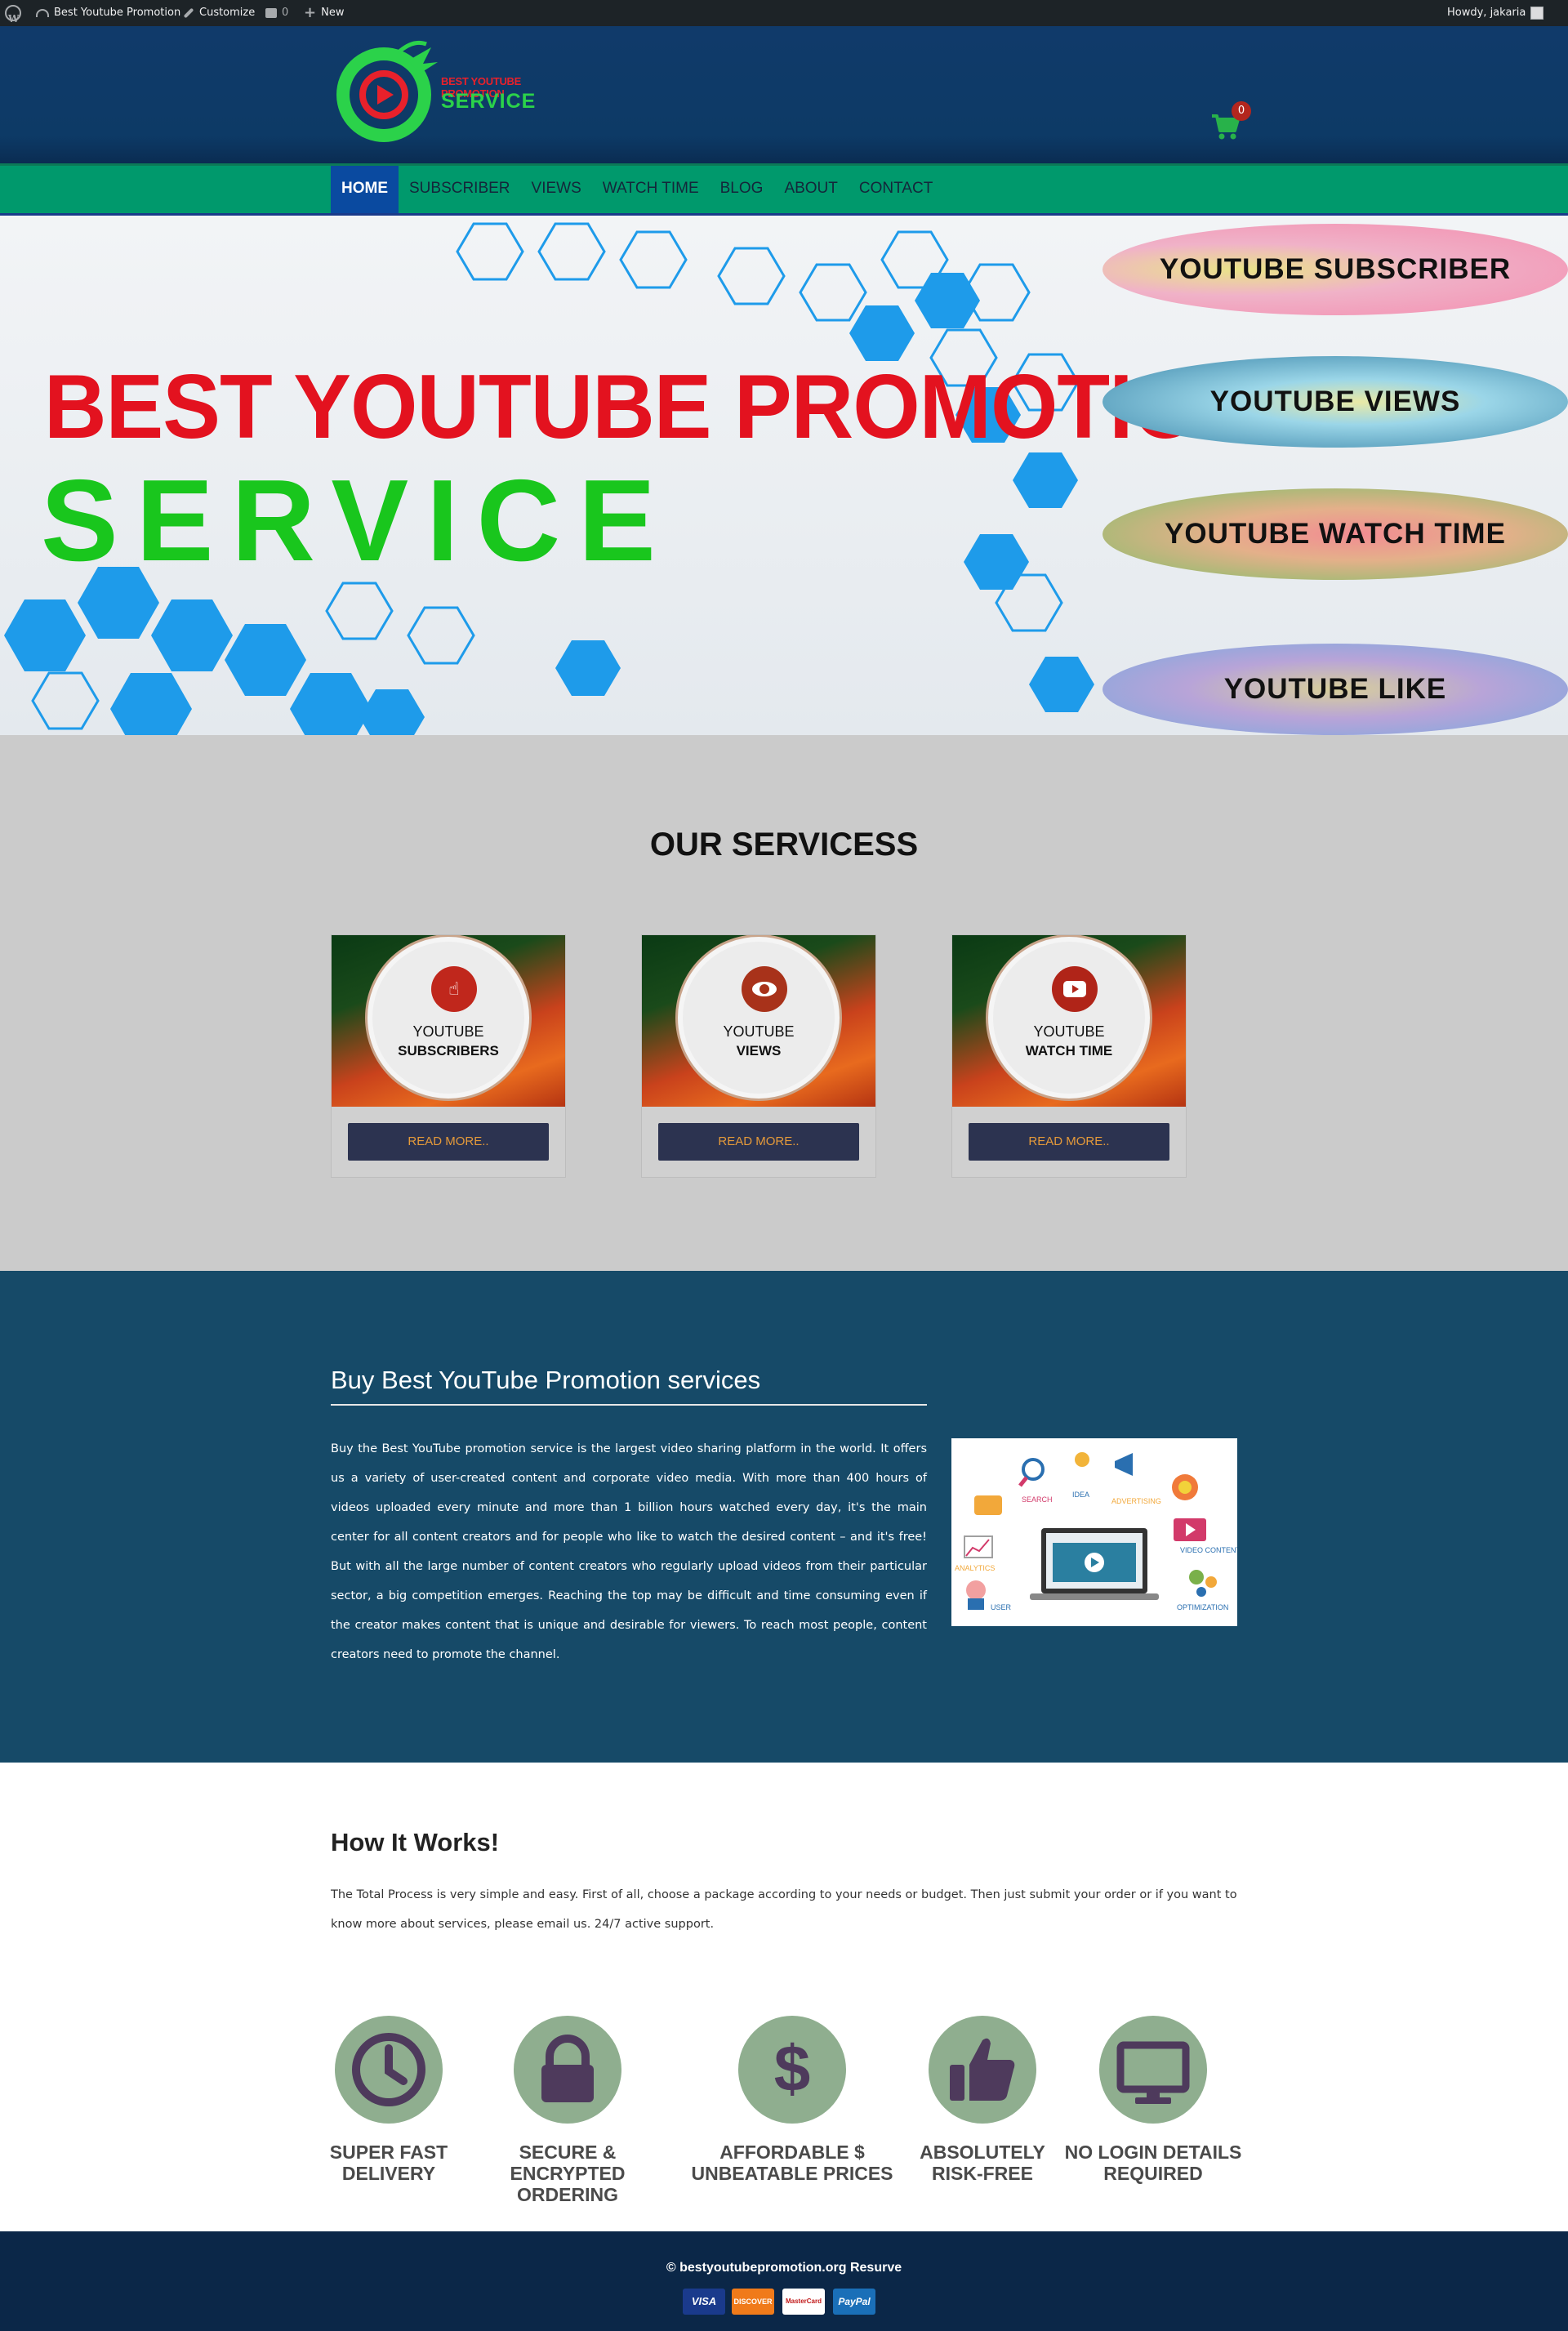 Image resolution: width=1568 pixels, height=2331 pixels. What do you see at coordinates (803, 2302) in the screenshot?
I see `mastercard-icon: MasterCard` at bounding box center [803, 2302].